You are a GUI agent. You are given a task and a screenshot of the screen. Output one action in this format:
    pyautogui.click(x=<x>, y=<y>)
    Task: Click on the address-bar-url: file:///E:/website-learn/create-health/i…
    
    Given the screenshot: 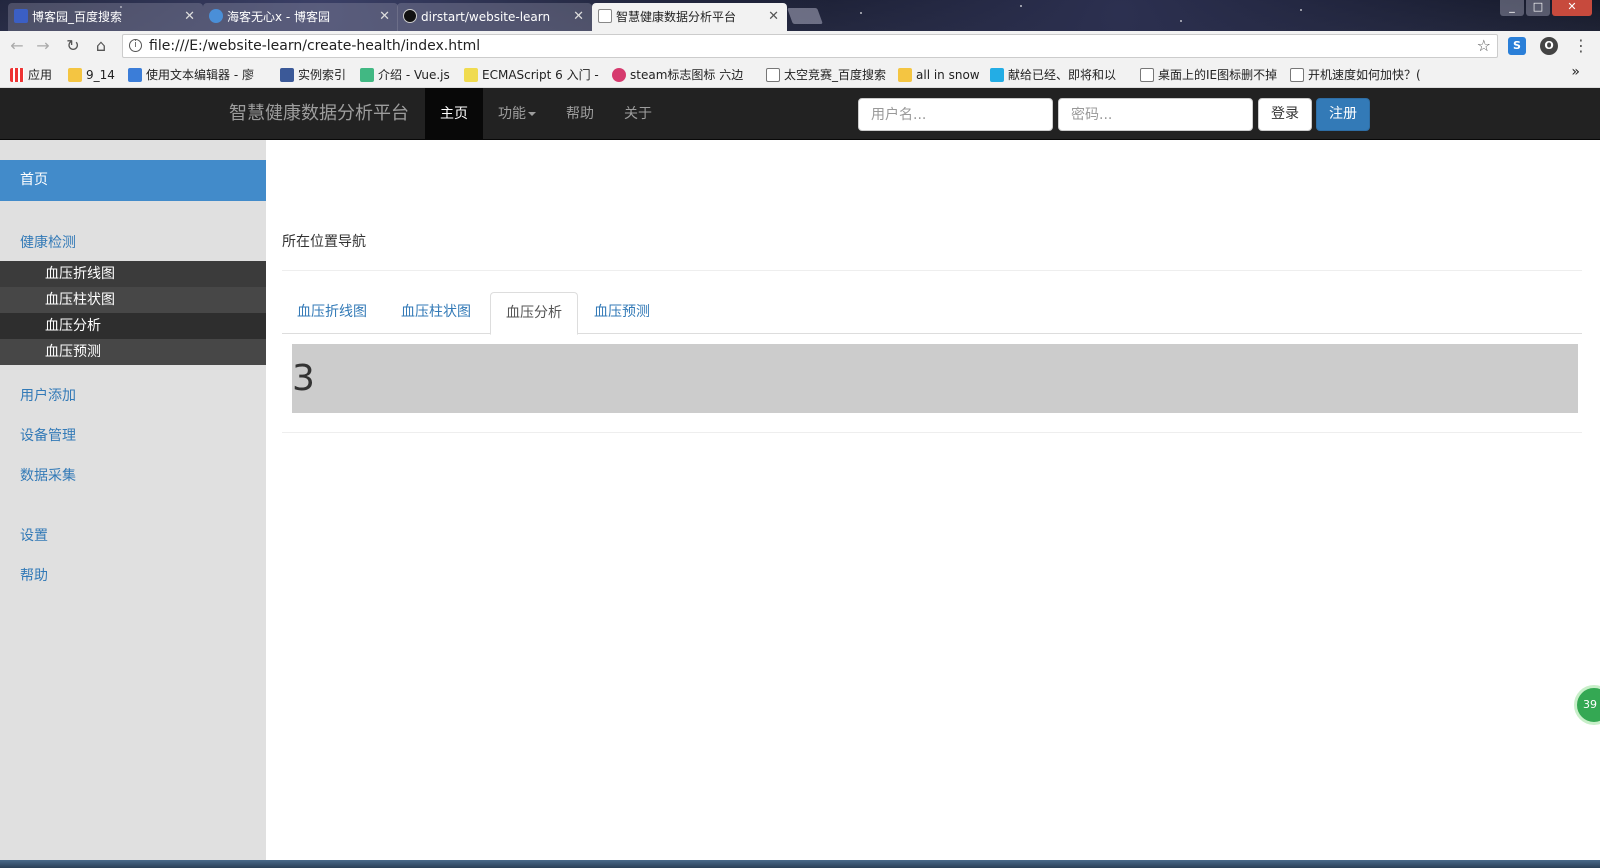 What is the action you would take?
    pyautogui.click(x=315, y=46)
    